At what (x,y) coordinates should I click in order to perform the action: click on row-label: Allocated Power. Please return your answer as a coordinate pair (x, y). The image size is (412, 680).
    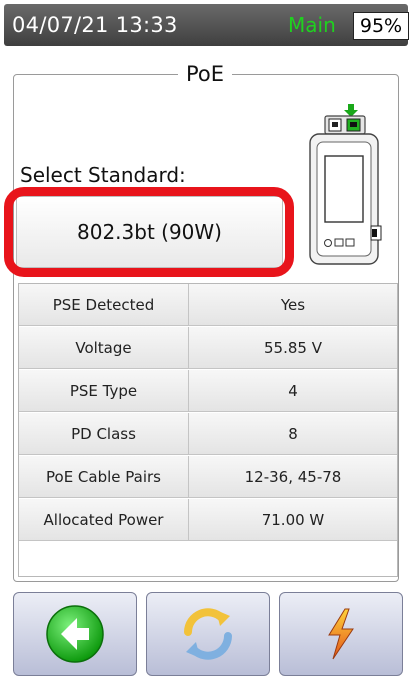
    Looking at the image, I should click on (104, 519).